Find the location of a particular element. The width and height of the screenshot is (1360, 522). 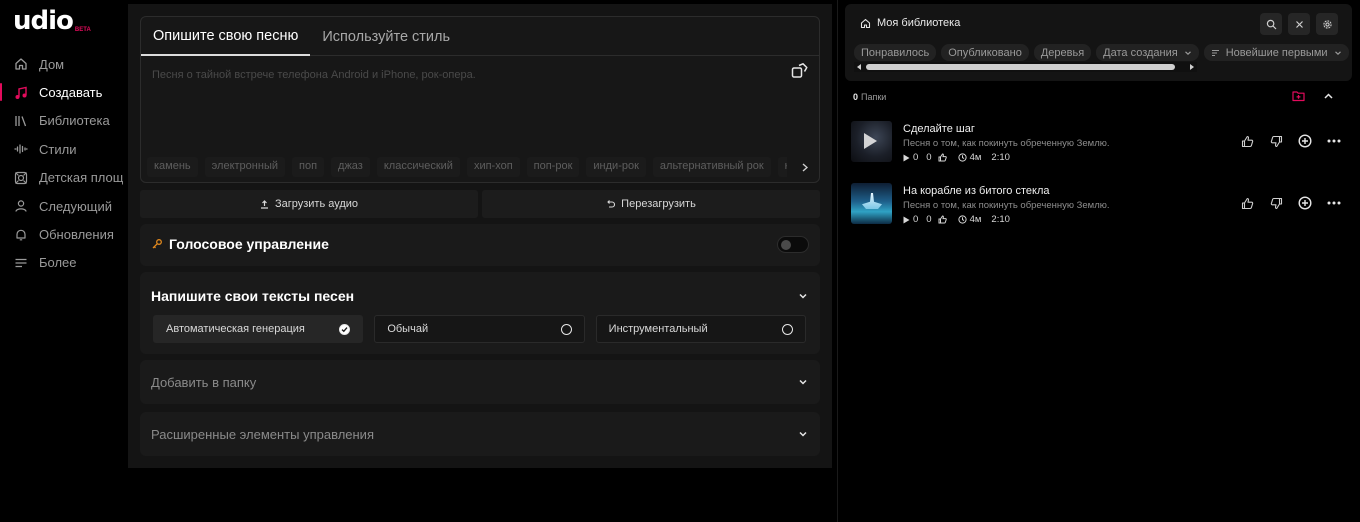

genre-chip: поп is located at coordinates (308, 167).